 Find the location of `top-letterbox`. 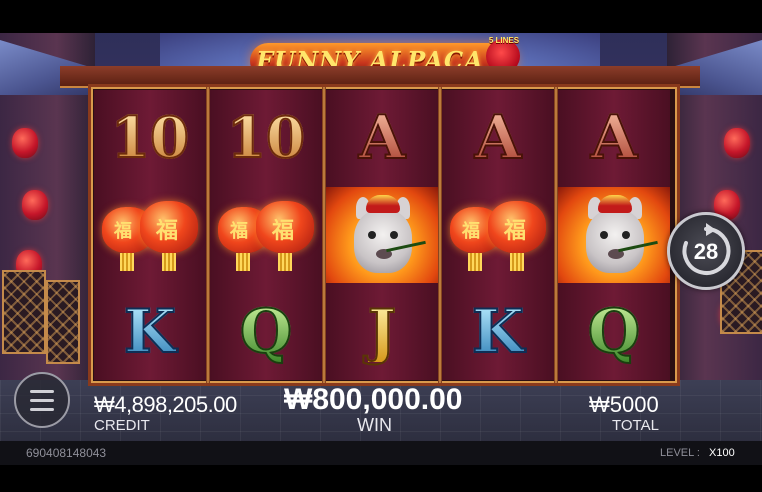

top-letterbox is located at coordinates (381, 16).